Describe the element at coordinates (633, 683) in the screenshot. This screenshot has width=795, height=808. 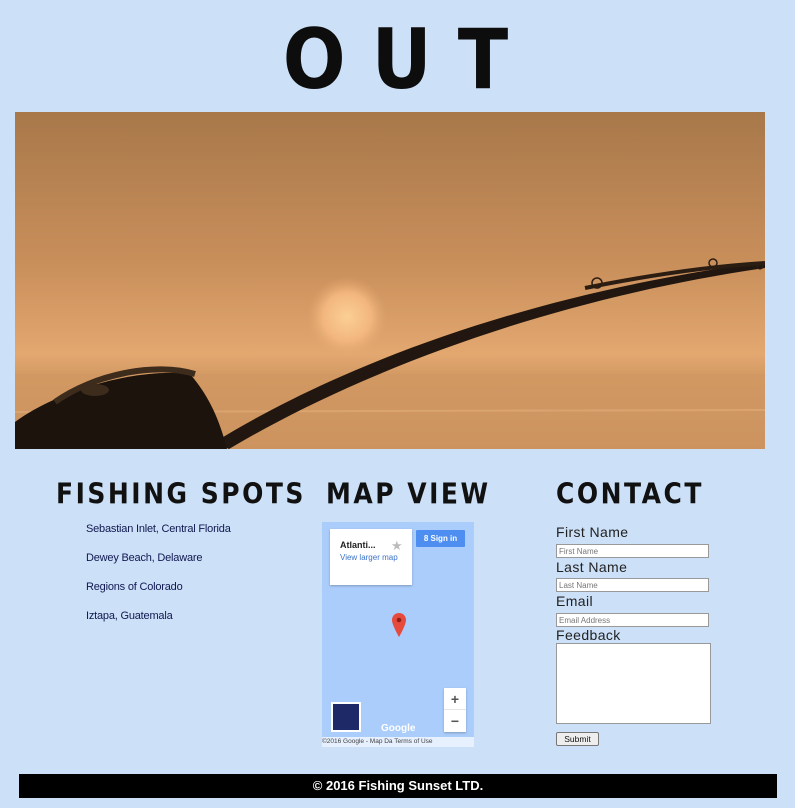
I see `feedback-textarea` at that location.